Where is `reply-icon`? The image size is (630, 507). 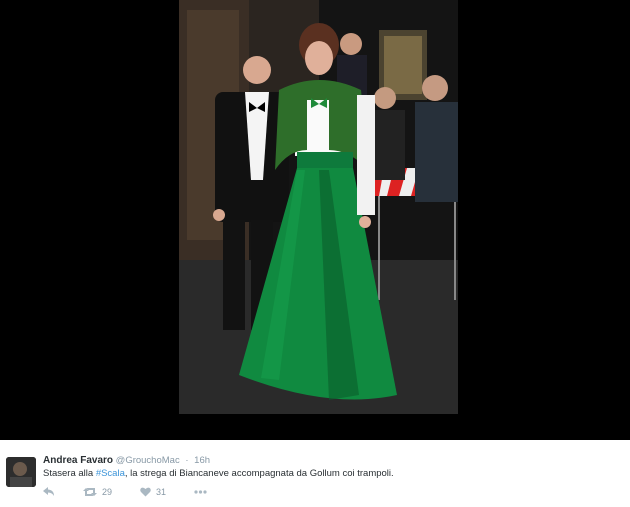 reply-icon is located at coordinates (49, 492).